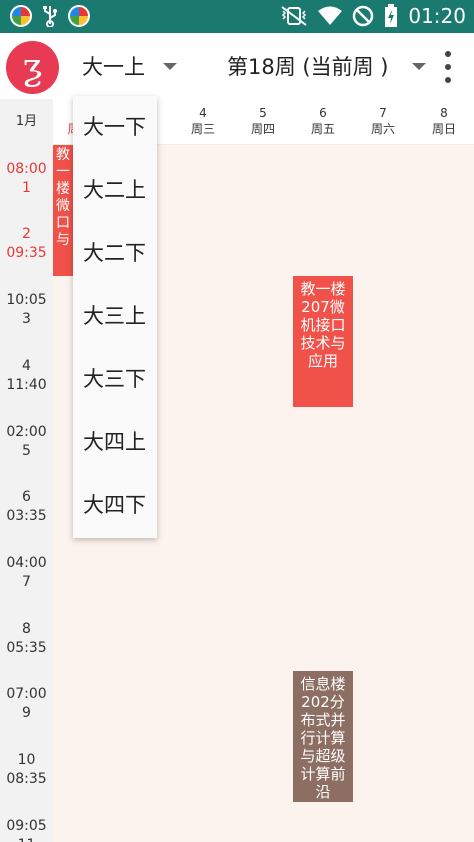 This screenshot has height=842, width=474. I want to click on day-header: 5 周四, so click(263, 121).